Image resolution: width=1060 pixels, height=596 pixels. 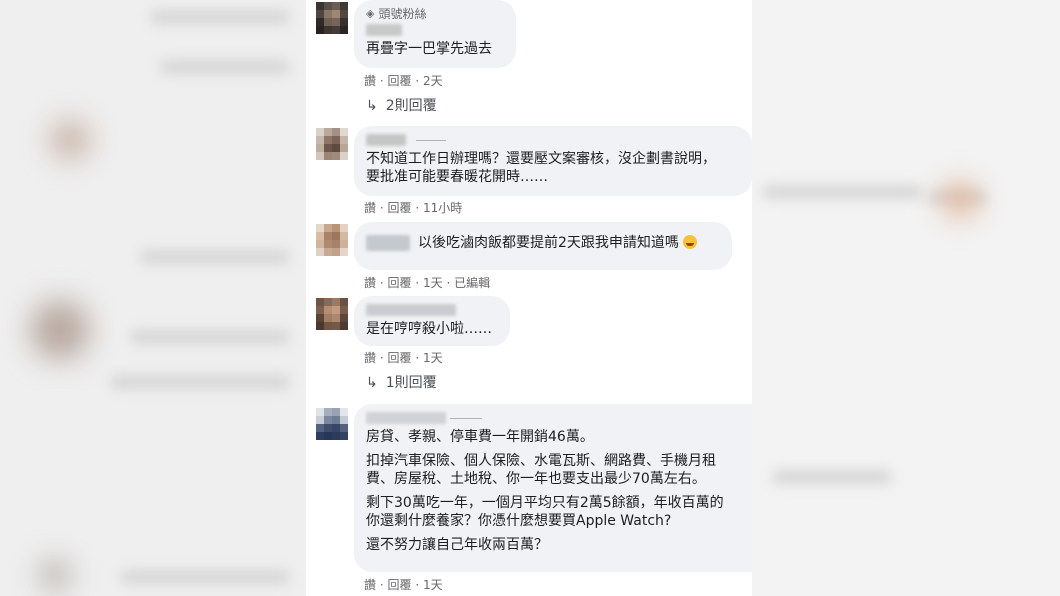 What do you see at coordinates (413, 208) in the screenshot?
I see `comment-actions: 讚 · 回覆 · 11小時` at bounding box center [413, 208].